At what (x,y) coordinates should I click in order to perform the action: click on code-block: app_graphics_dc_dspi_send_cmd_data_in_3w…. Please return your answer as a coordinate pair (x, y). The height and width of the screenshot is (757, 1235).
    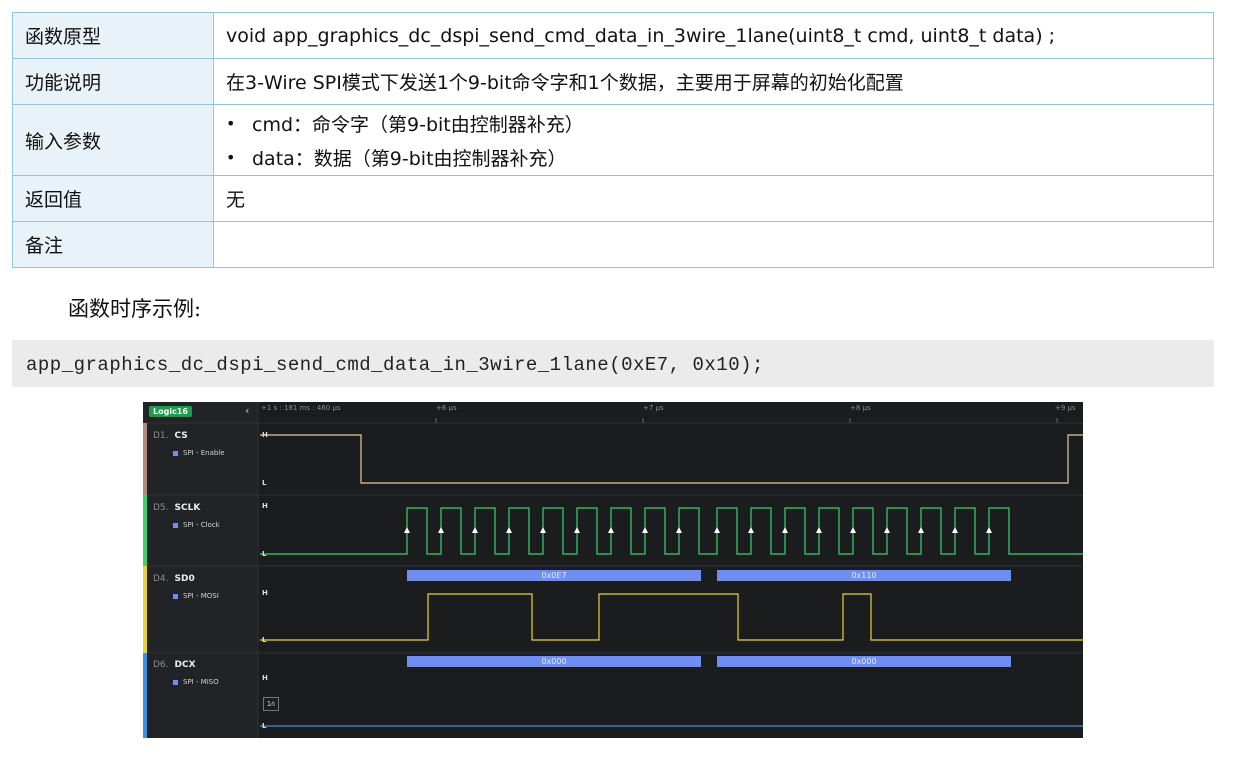
    Looking at the image, I should click on (613, 363).